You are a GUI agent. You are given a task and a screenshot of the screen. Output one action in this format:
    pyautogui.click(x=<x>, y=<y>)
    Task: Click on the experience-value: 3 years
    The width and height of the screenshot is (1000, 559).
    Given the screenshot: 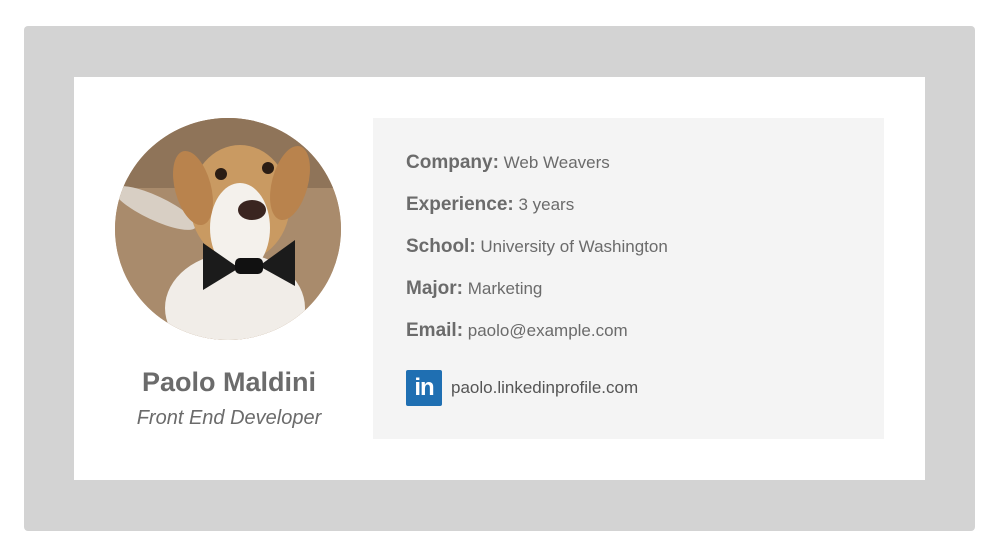 What is the action you would take?
    pyautogui.click(x=546, y=204)
    